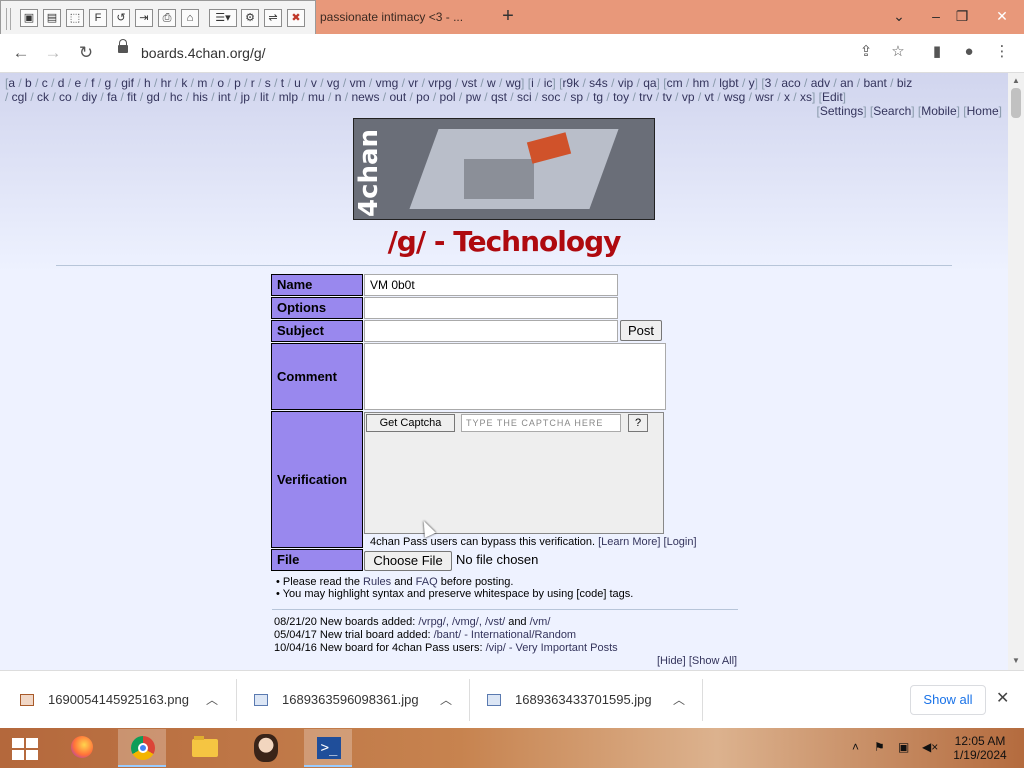 The width and height of the screenshot is (1024, 768). Describe the element at coordinates (1016, 103) in the screenshot. I see `scrollbar-thumb` at that location.